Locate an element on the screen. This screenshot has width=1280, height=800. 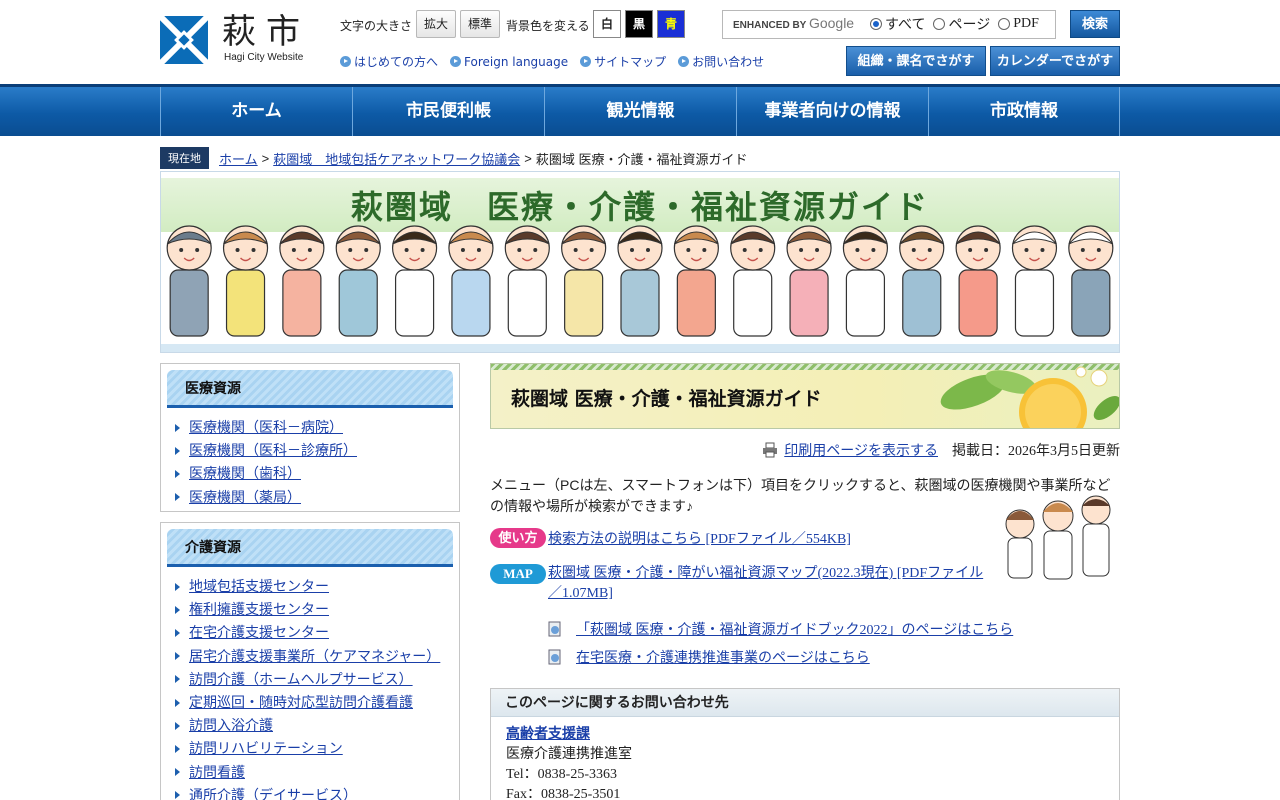
sidebar-medical-title: 医療資源 is located at coordinates (213, 389).